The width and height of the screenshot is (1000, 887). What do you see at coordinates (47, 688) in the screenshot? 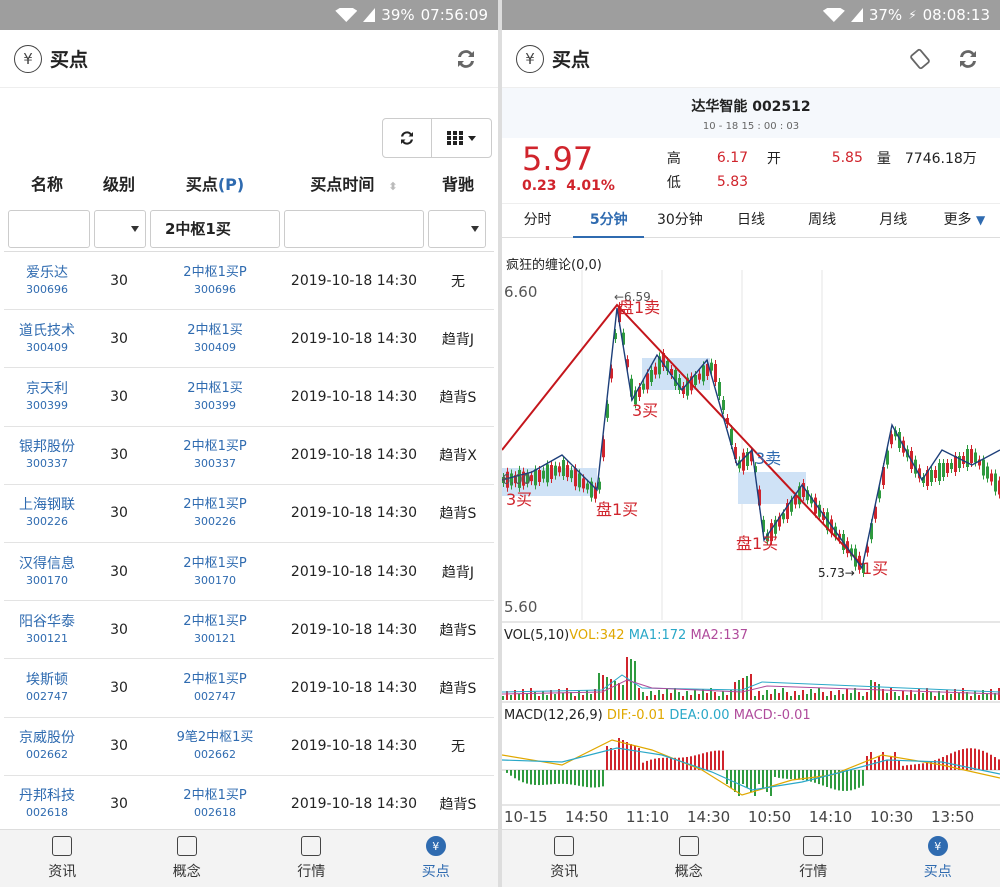
I see `cell-name: 埃斯顿 002747` at bounding box center [47, 688].